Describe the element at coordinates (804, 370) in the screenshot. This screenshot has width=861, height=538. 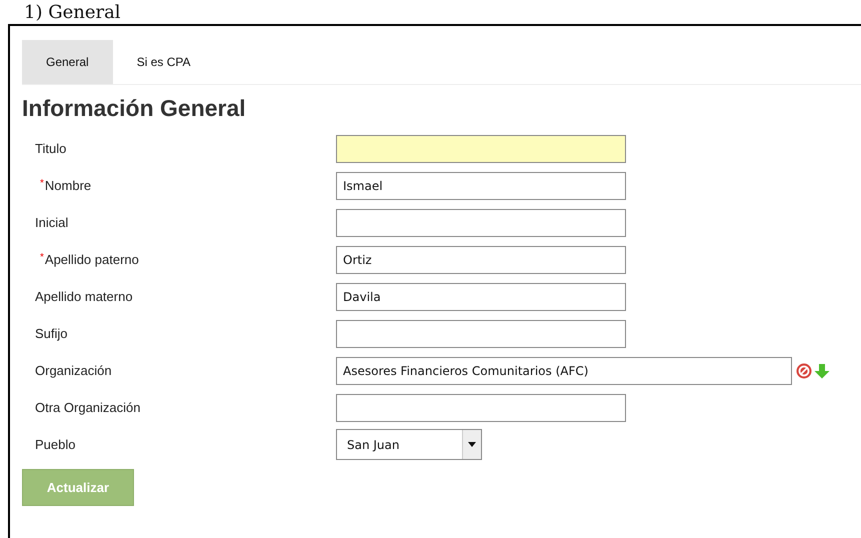
I see `clear-icon` at that location.